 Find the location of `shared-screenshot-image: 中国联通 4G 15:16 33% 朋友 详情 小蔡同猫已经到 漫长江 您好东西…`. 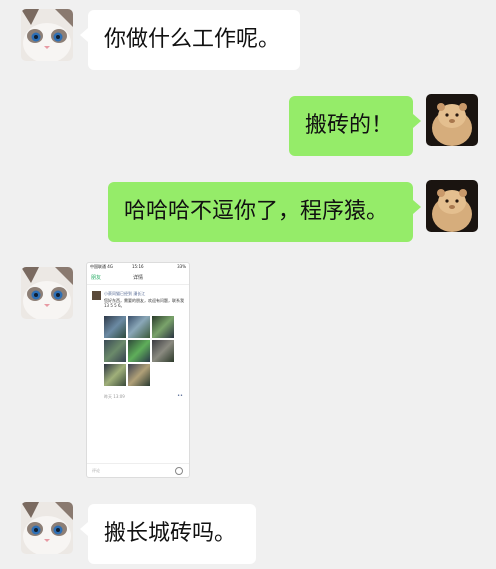

shared-screenshot-image: 中国联通 4G 15:16 33% 朋友 详情 小蔡同猫已经到 漫长江 您好东西… is located at coordinates (138, 370).